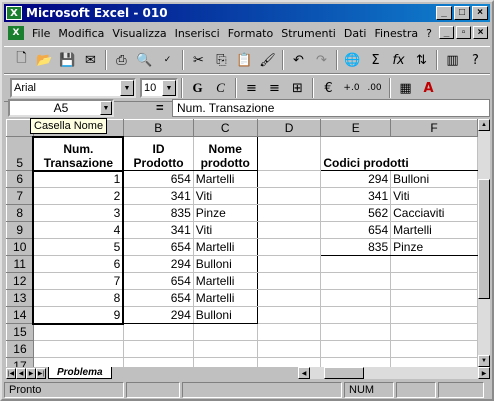  What do you see at coordinates (158, 196) in the screenshot?
I see `cell-id-prodotto: 341` at bounding box center [158, 196].